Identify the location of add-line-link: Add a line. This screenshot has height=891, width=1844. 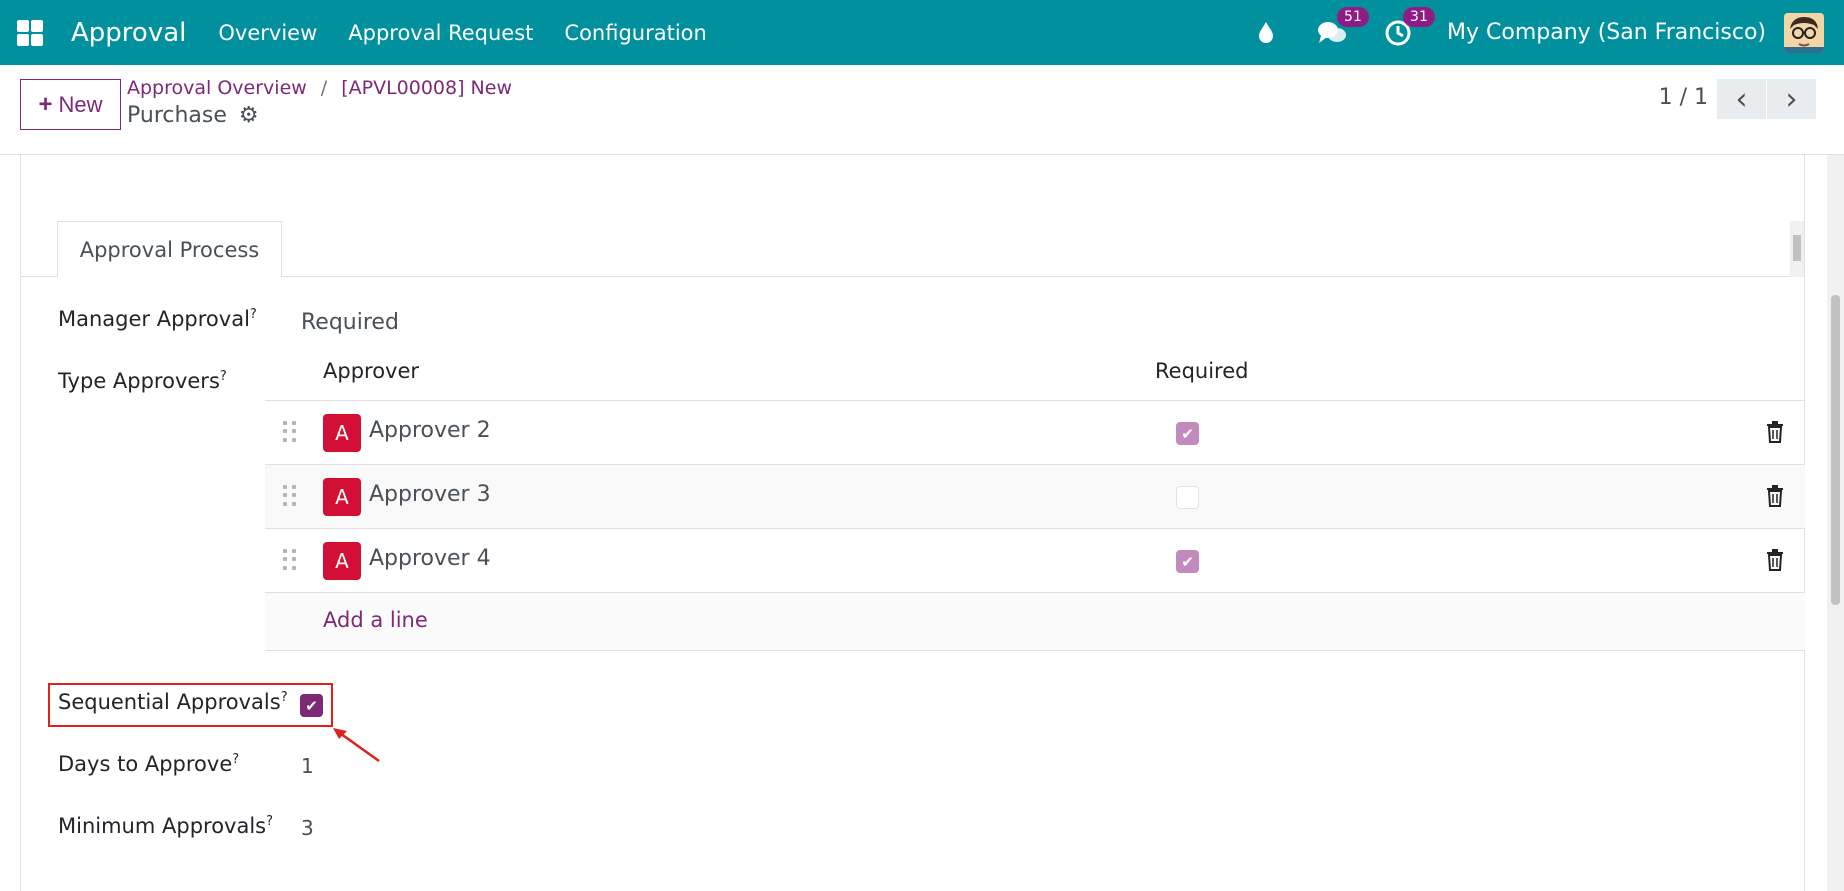
(375, 620).